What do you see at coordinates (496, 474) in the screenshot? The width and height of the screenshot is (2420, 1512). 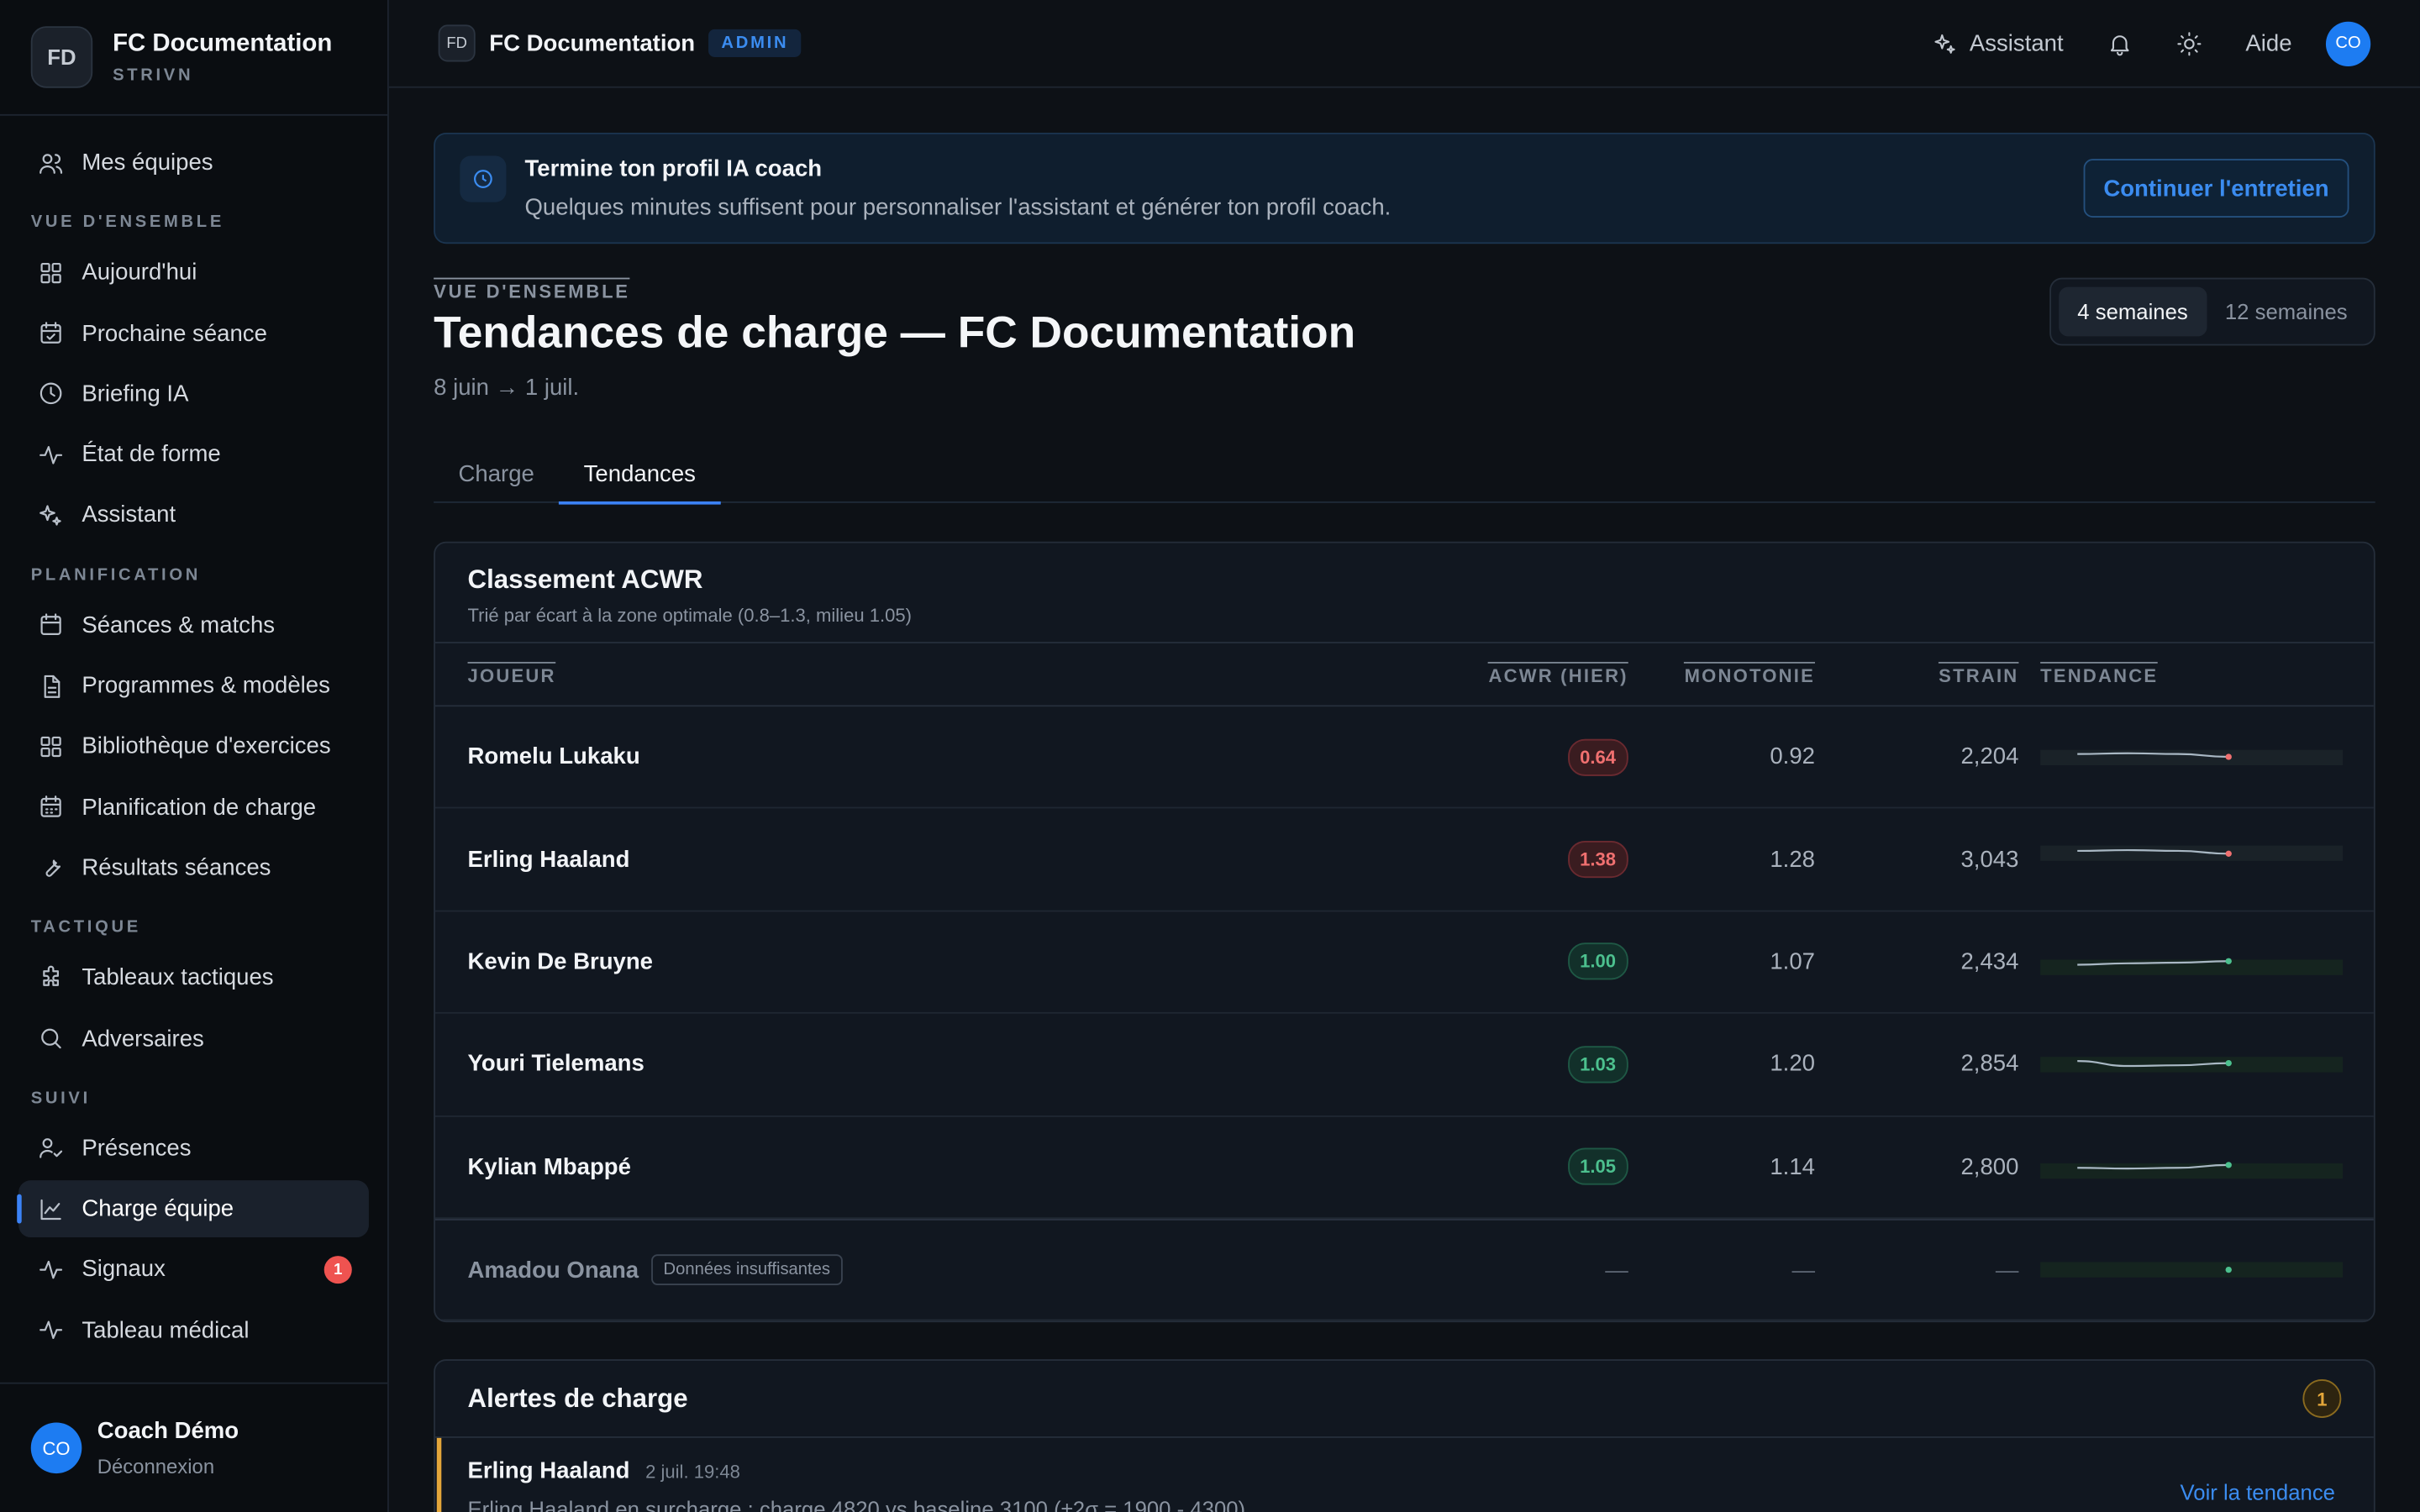 I see `tab-charge: Charge` at bounding box center [496, 474].